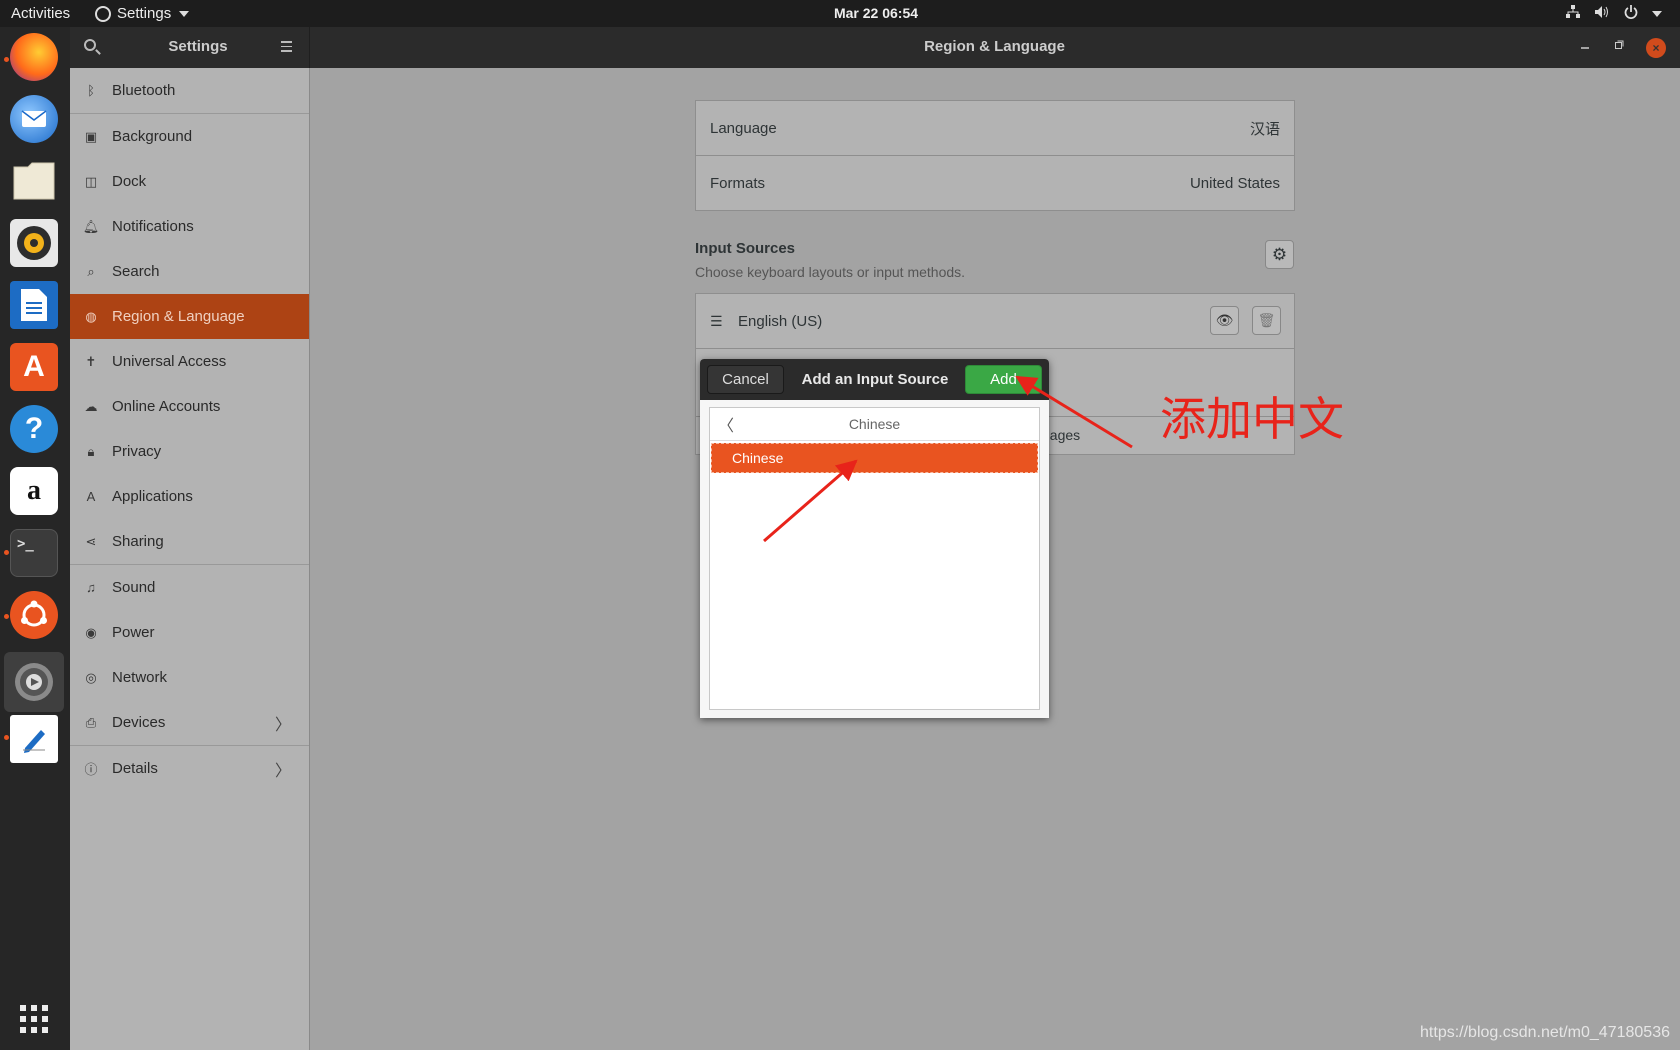 Image resolution: width=1680 pixels, height=1050 pixels. I want to click on arrow-to-chinese-item, so click(810, 501).